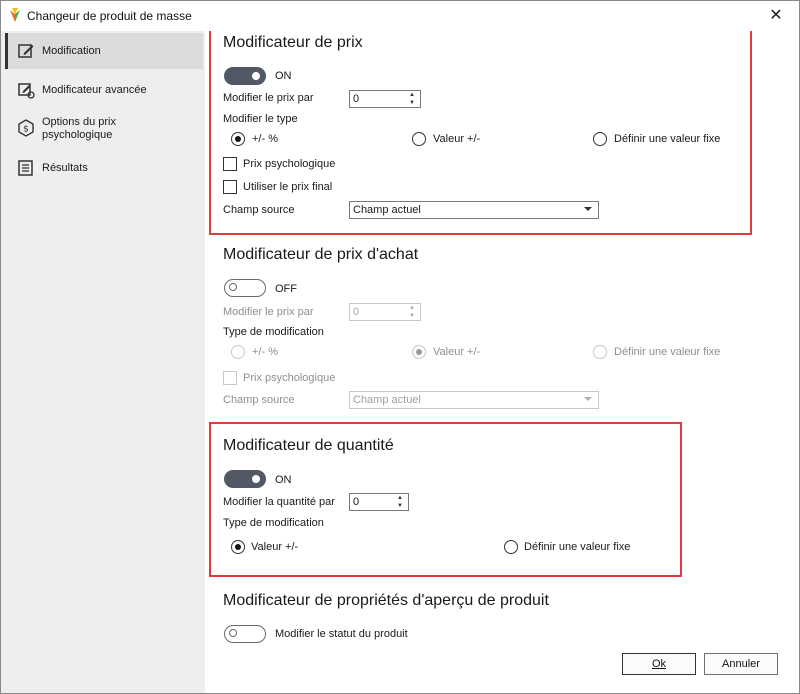  Describe the element at coordinates (419, 139) in the screenshot. I see `radio-value` at that location.